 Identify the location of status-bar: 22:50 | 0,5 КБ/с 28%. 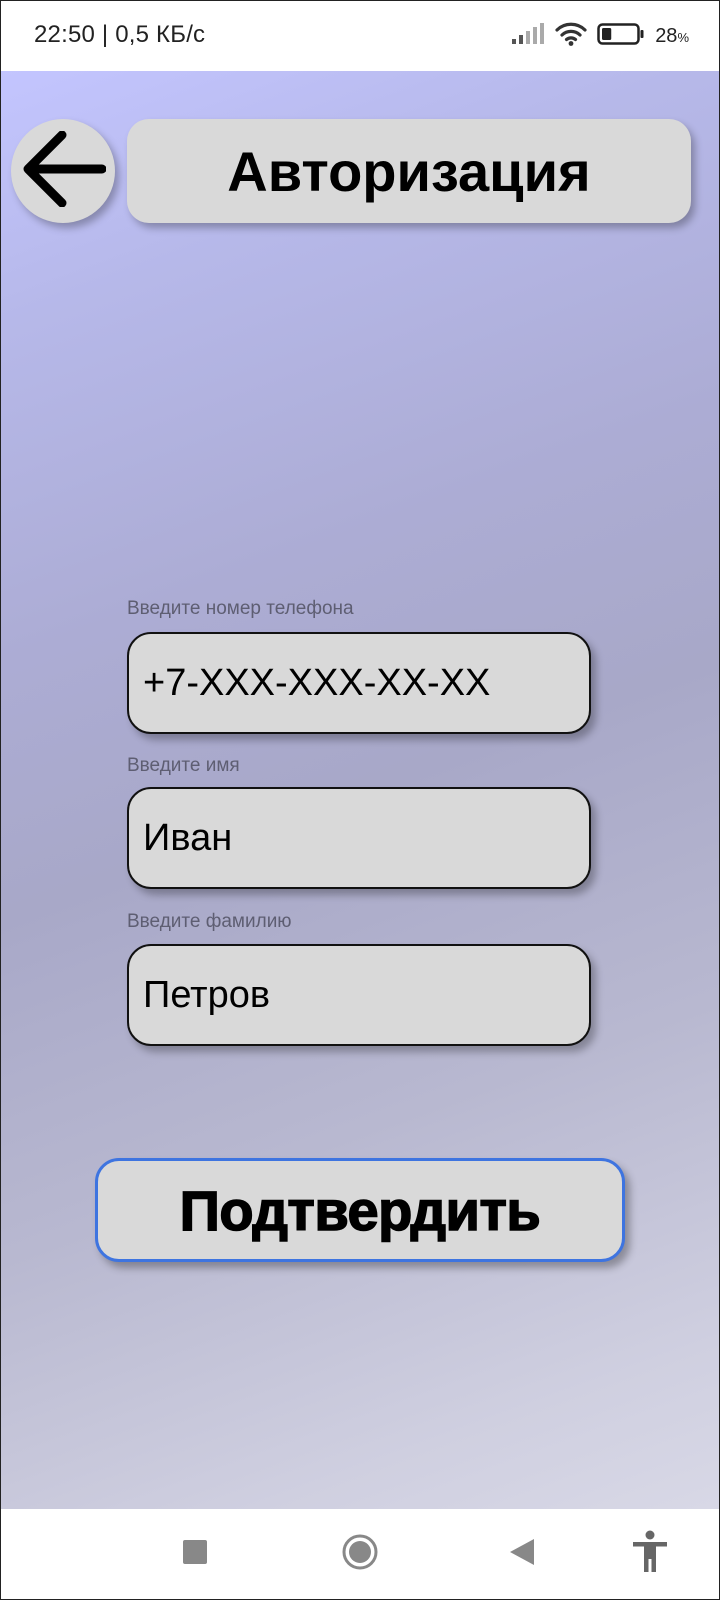
(360, 36).